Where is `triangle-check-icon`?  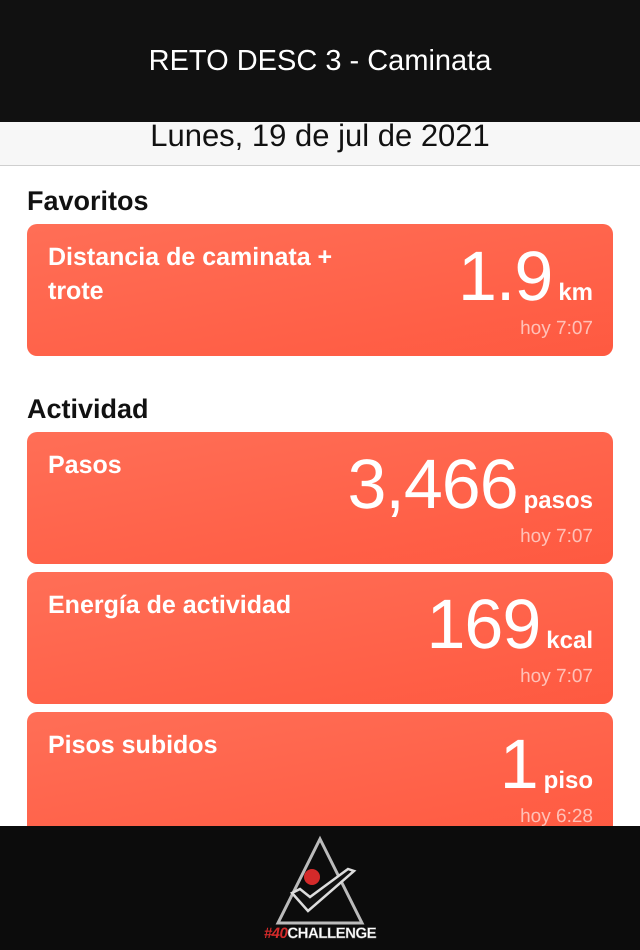 triangle-check-icon is located at coordinates (320, 880).